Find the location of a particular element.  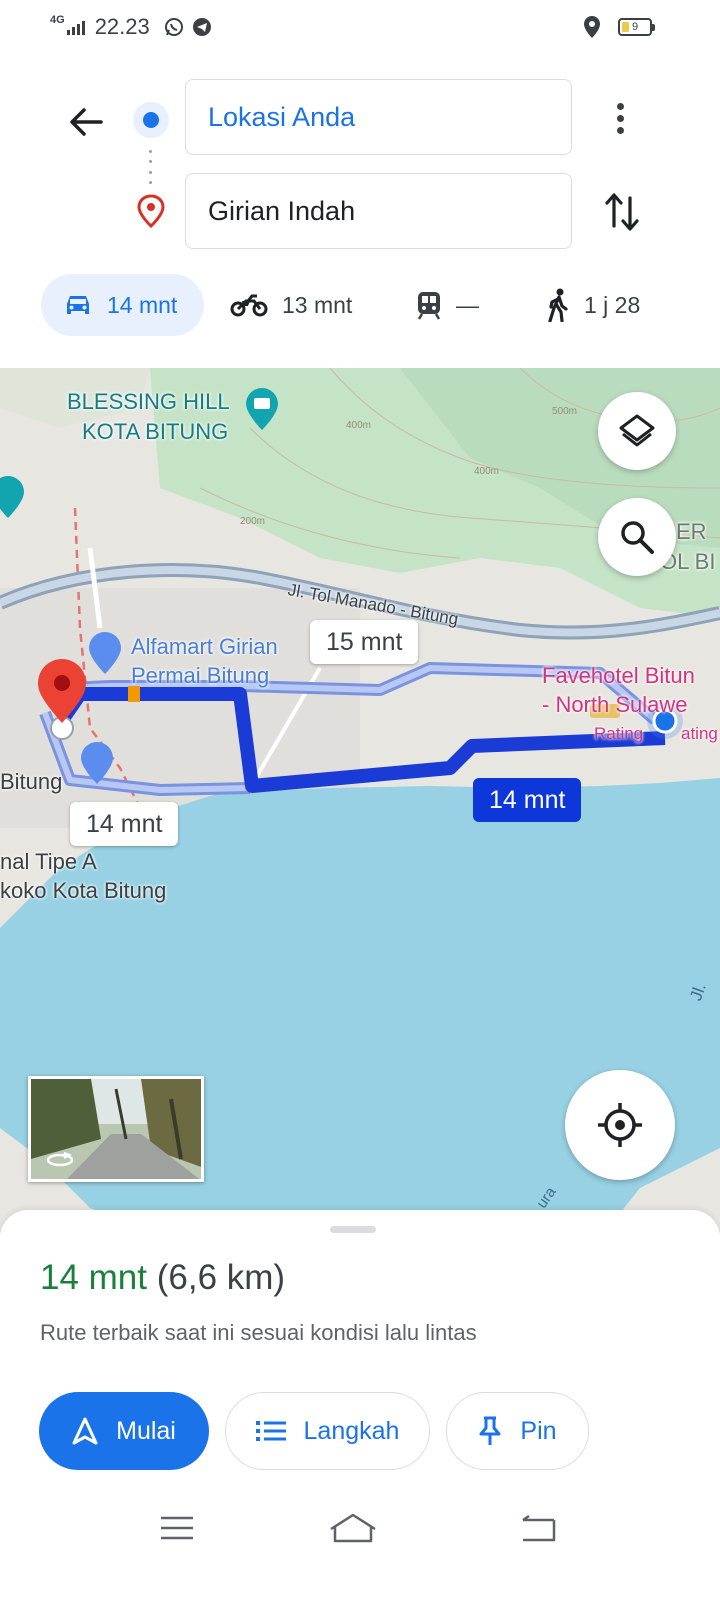

walk-icon is located at coordinates (558, 305).